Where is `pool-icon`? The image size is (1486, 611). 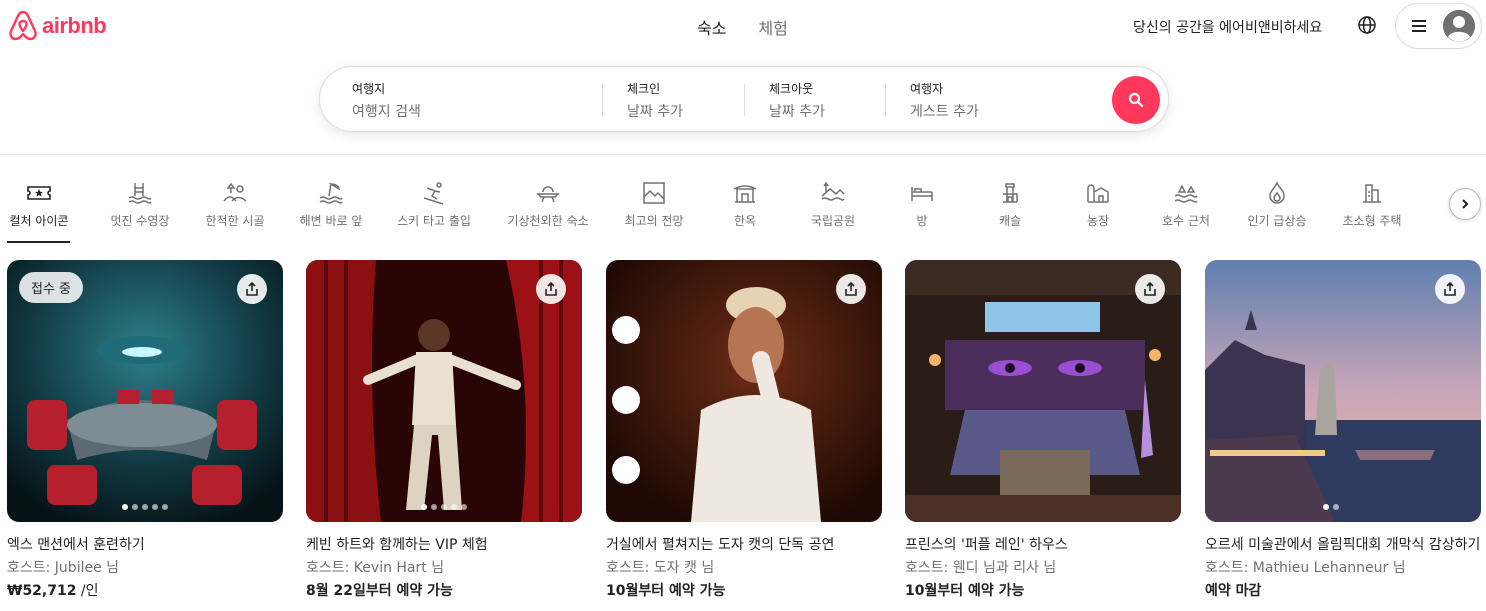 pool-icon is located at coordinates (140, 193).